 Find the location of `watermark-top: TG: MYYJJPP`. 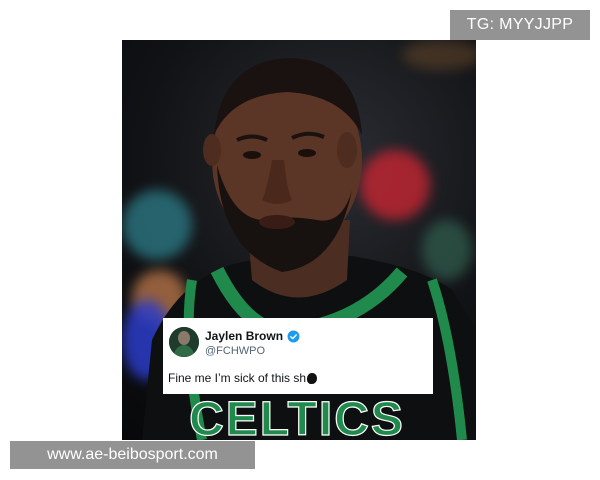

watermark-top: TG: MYYJJPP is located at coordinates (520, 25).